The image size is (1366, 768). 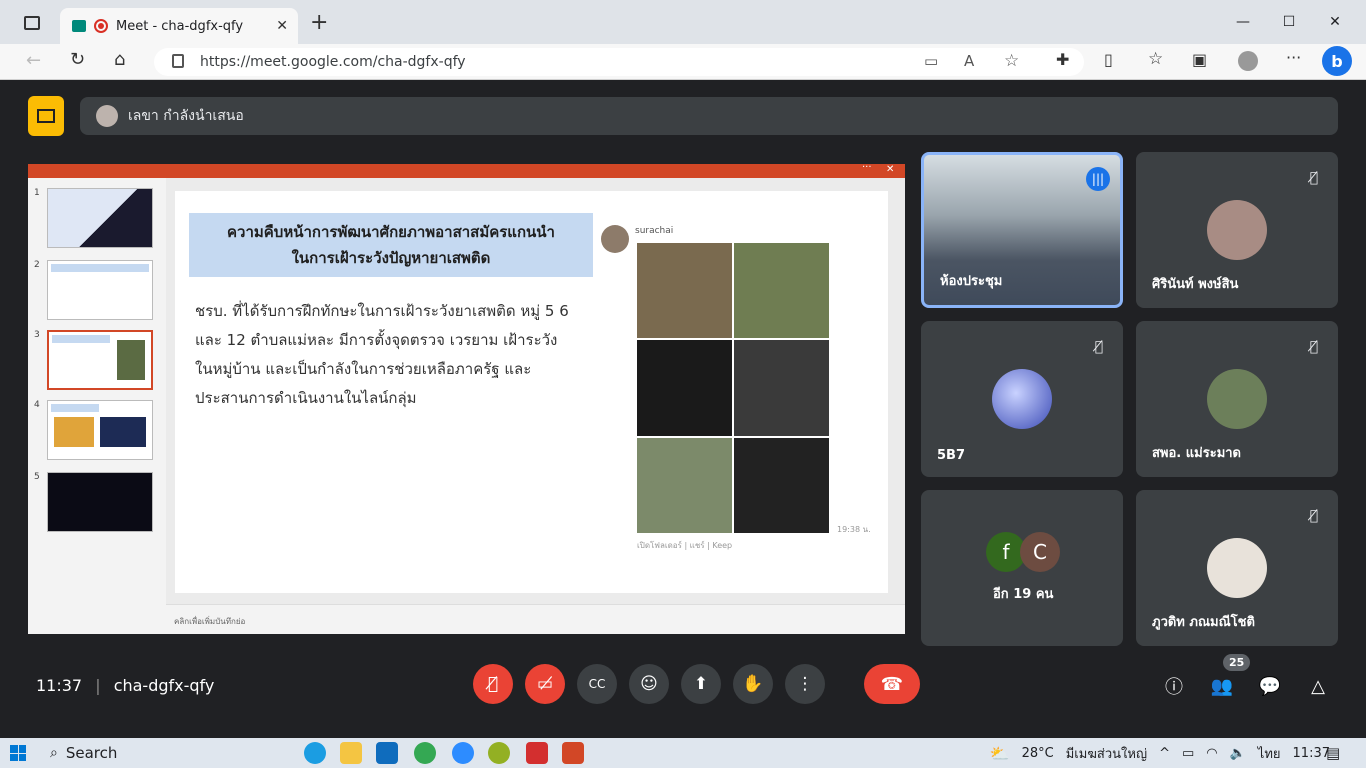 I want to click on taskbar-clock: 11:37, so click(x=1311, y=753).